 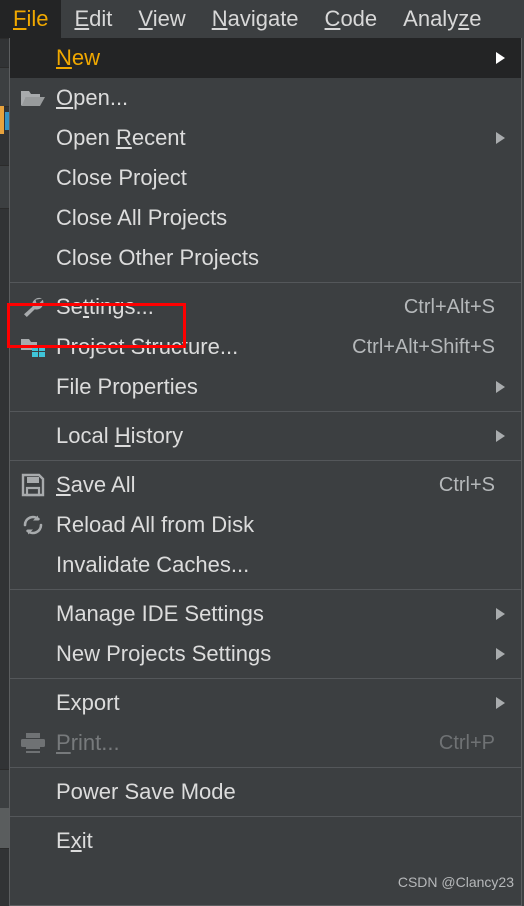 I want to click on menu-item-close-all-projects: Close All Projects, so click(x=265, y=218).